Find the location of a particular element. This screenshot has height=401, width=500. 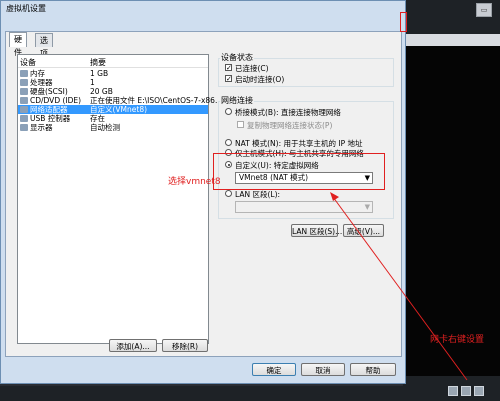

device-status-label: 设备状态 is located at coordinates (237, 57).